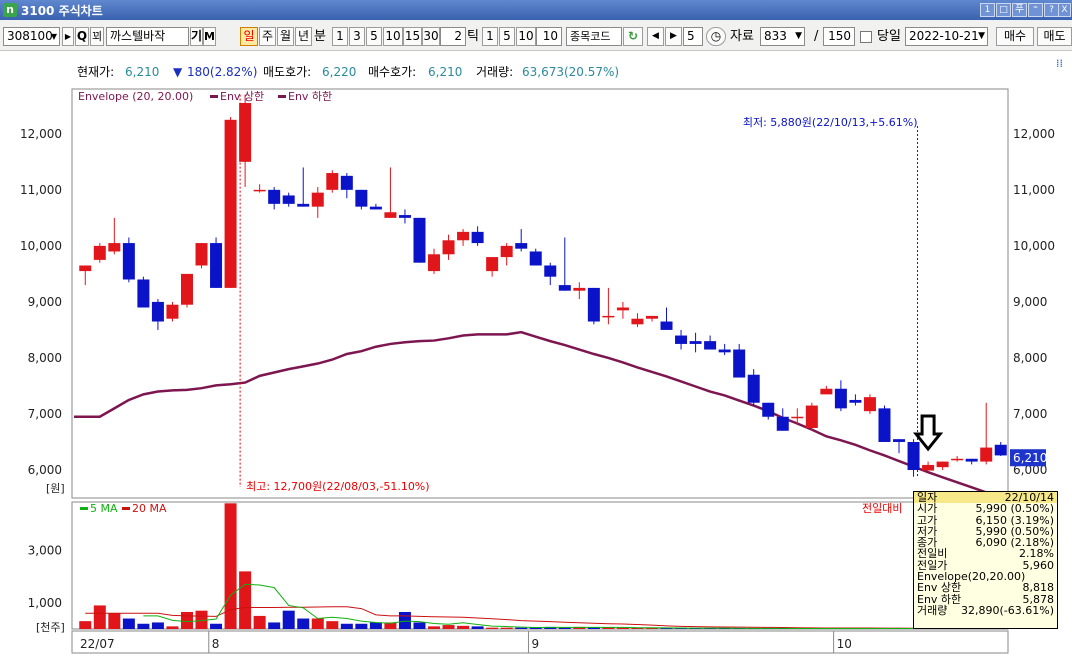 Image resolution: width=1072 pixels, height=657 pixels. What do you see at coordinates (68, 36) in the screenshot?
I see `next-arrow-button: ▶` at bounding box center [68, 36].